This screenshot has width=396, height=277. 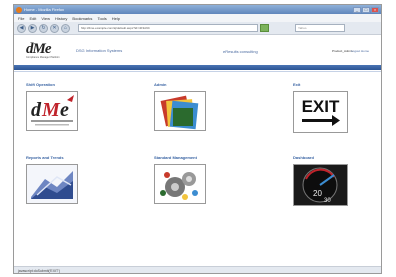 What do you see at coordinates (44, 9) in the screenshot?
I see `window-title: Home - Mozilla Firefox` at bounding box center [44, 9].